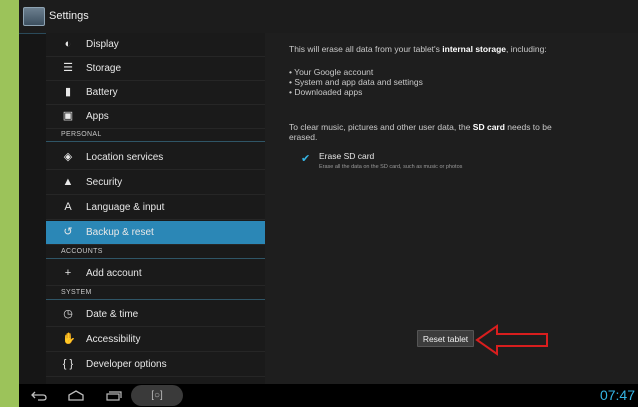 This screenshot has width=638, height=407. I want to click on storage-icon: ☰, so click(68, 68).